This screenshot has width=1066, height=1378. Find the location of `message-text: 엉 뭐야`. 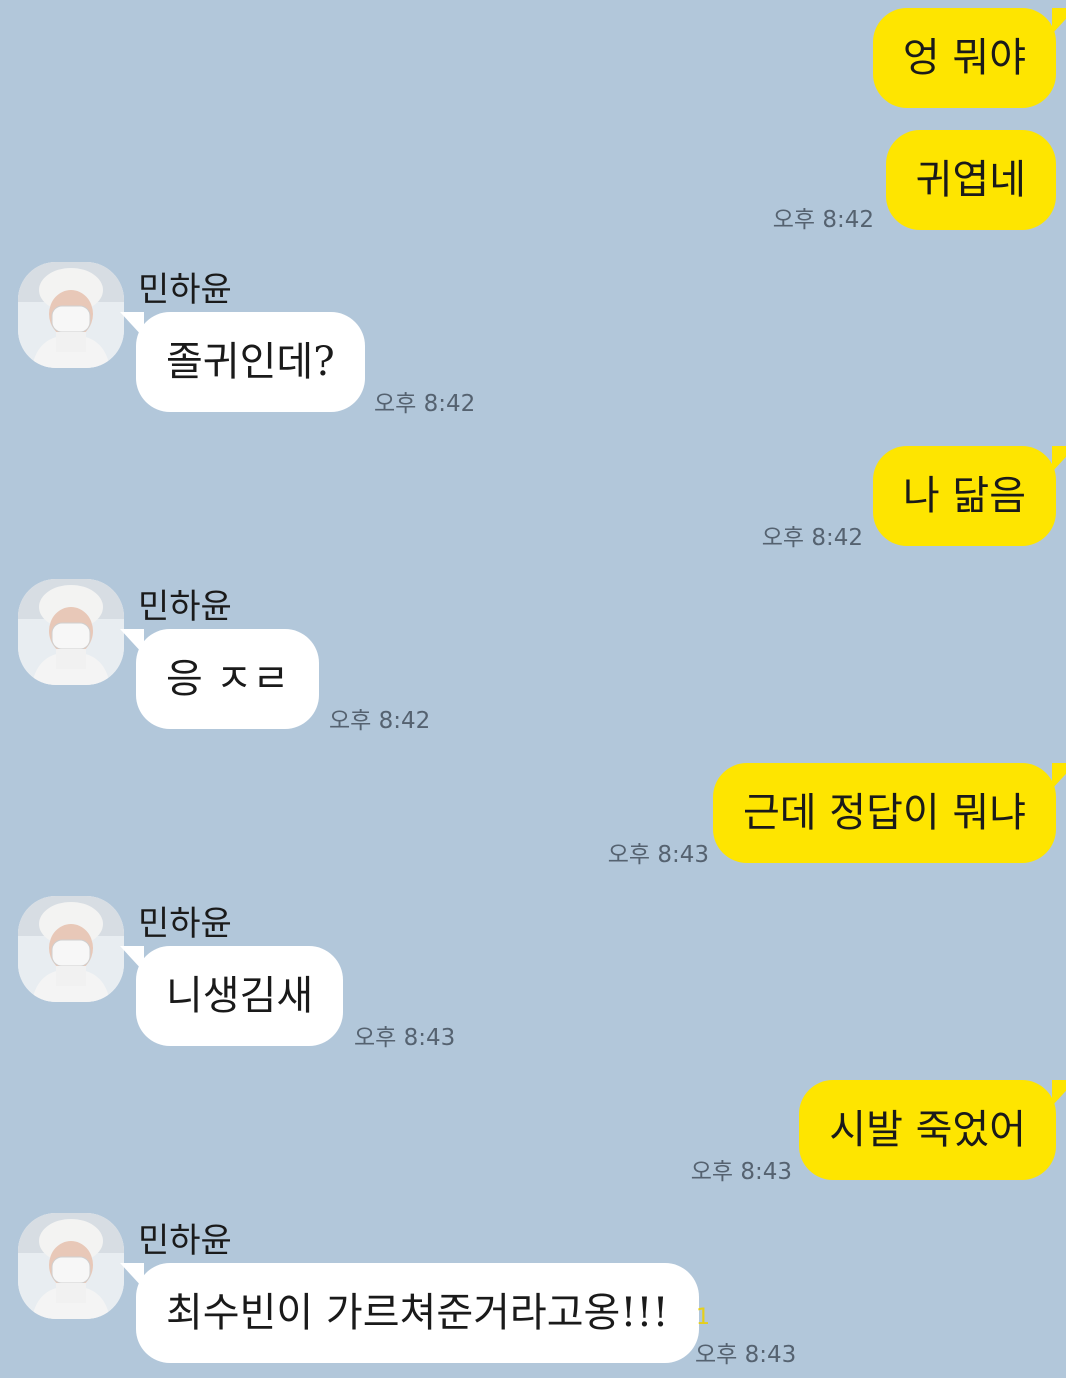

message-text: 엉 뭐야 is located at coordinates (964, 58).